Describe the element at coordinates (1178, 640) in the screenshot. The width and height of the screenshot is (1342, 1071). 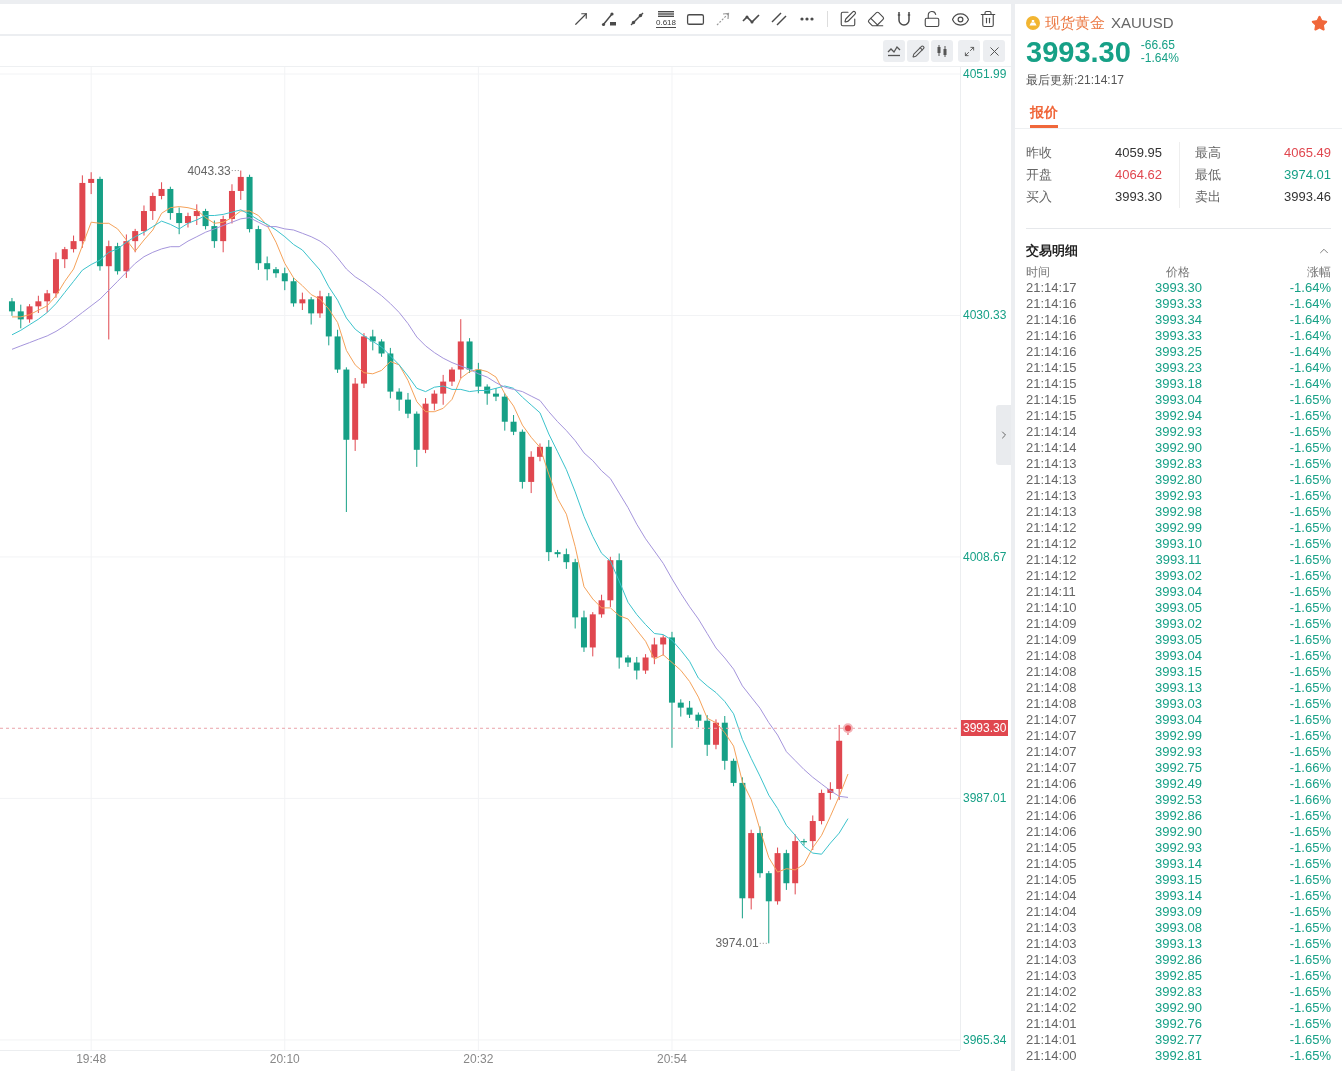
I see `trade-price: 3993.05` at that location.